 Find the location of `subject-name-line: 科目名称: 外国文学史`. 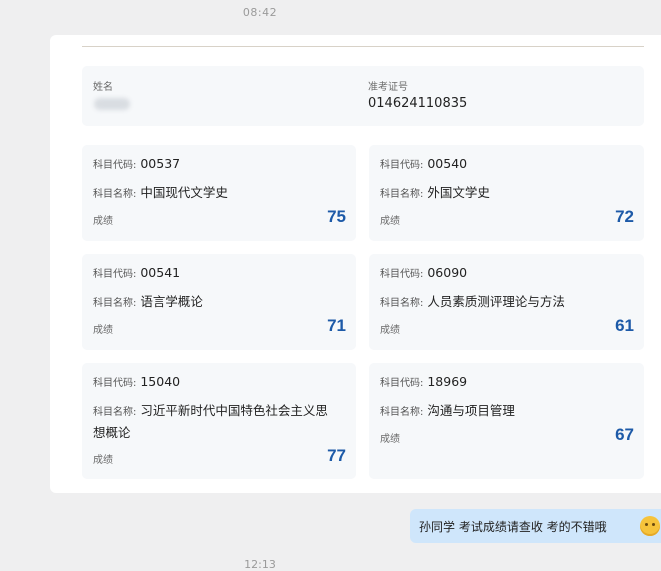

subject-name-line: 科目名称: 外国文学史 is located at coordinates (435, 191).